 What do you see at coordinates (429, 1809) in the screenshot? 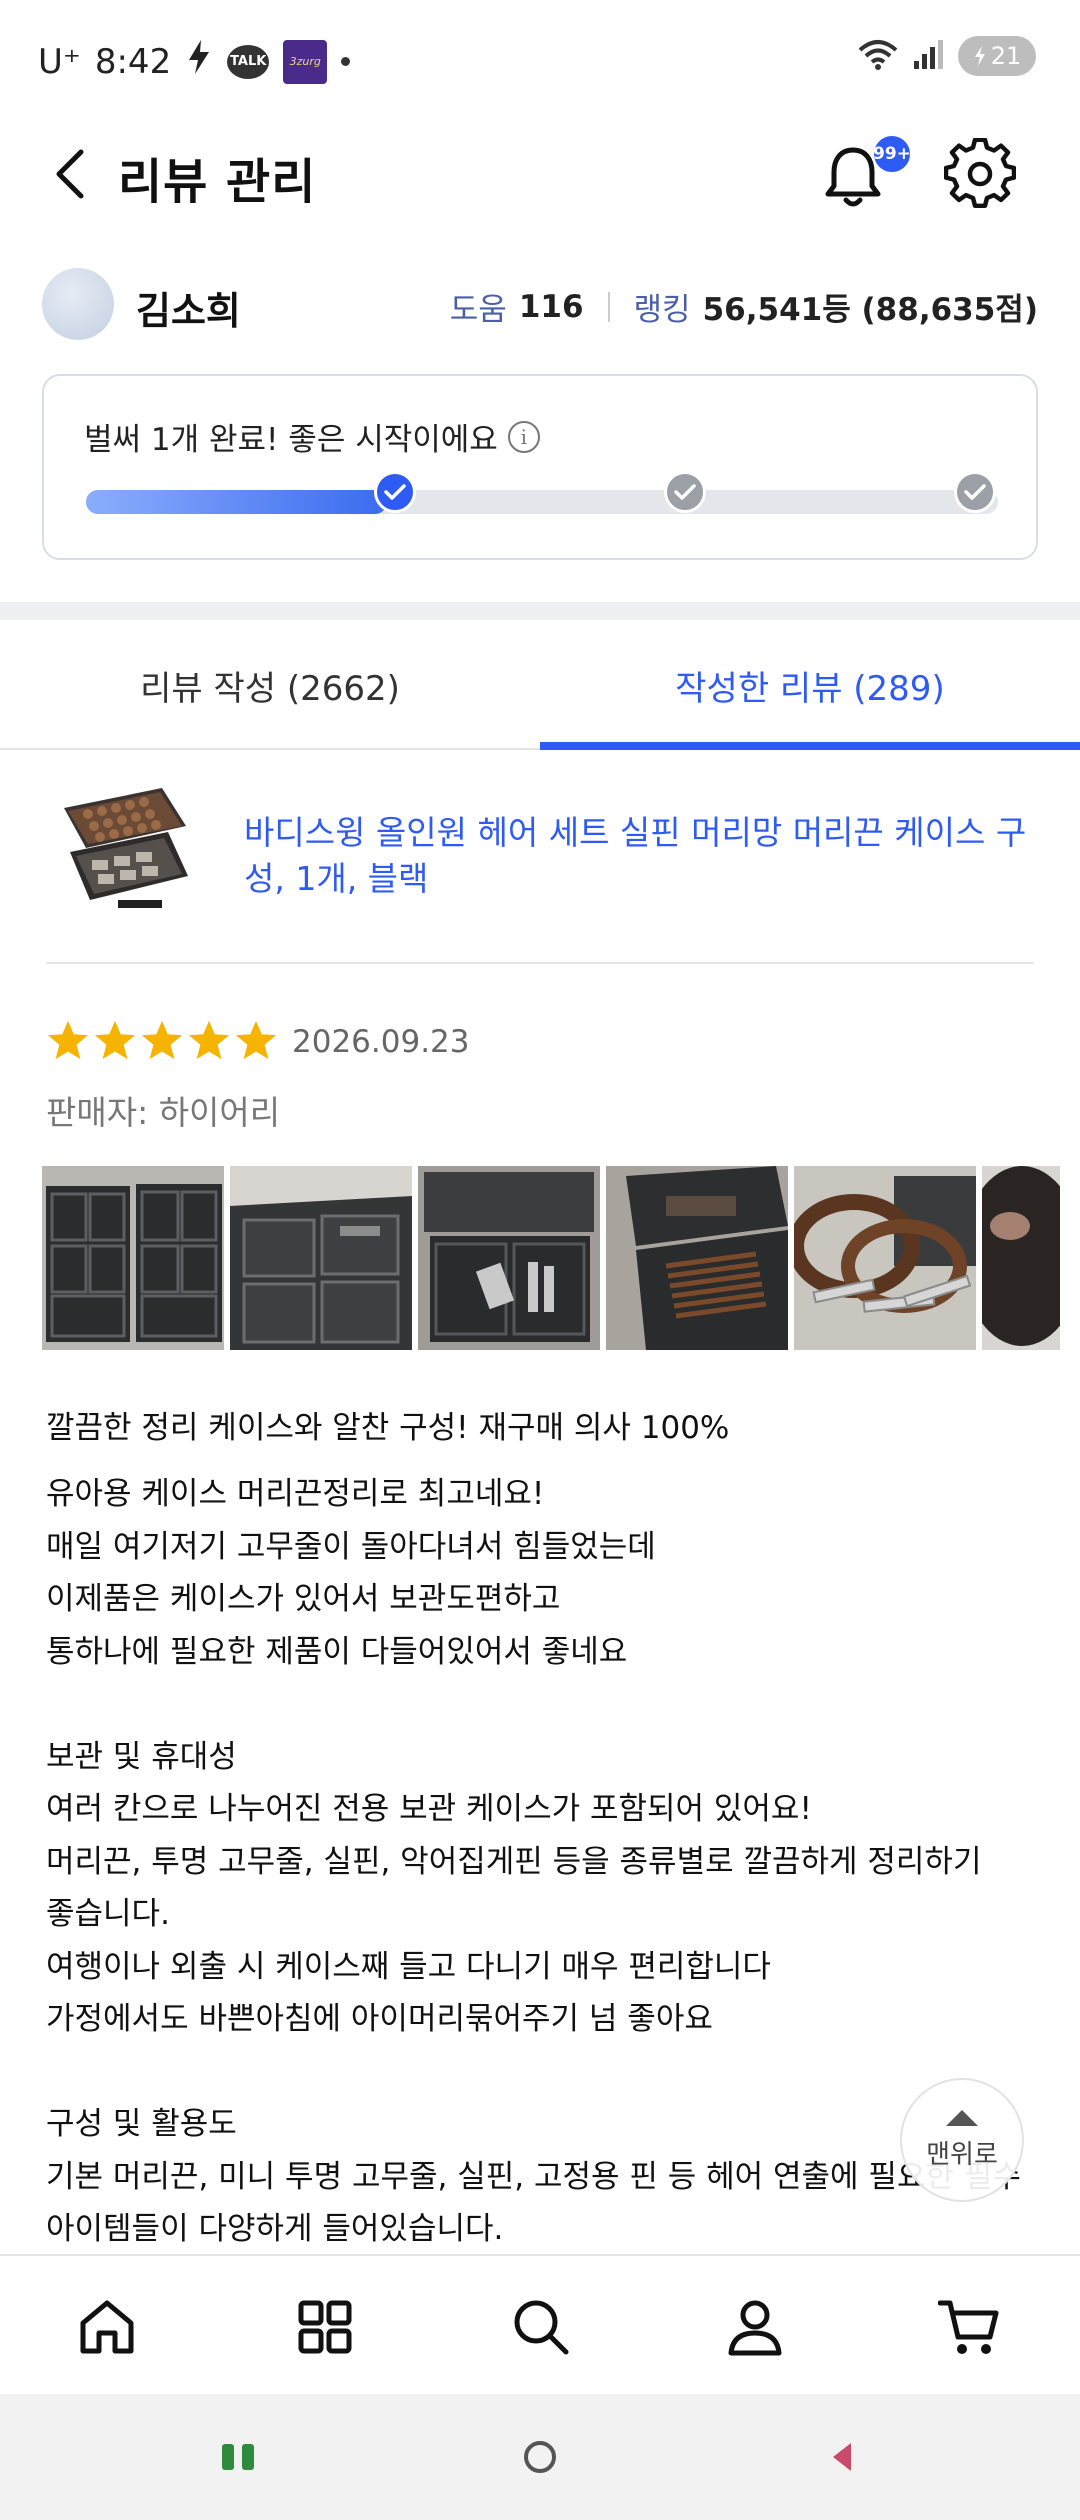
I see `review-body-line: 여러 칸으로 나누어진 전용 보관 케이스가 포함되어 있어요!` at bounding box center [429, 1809].